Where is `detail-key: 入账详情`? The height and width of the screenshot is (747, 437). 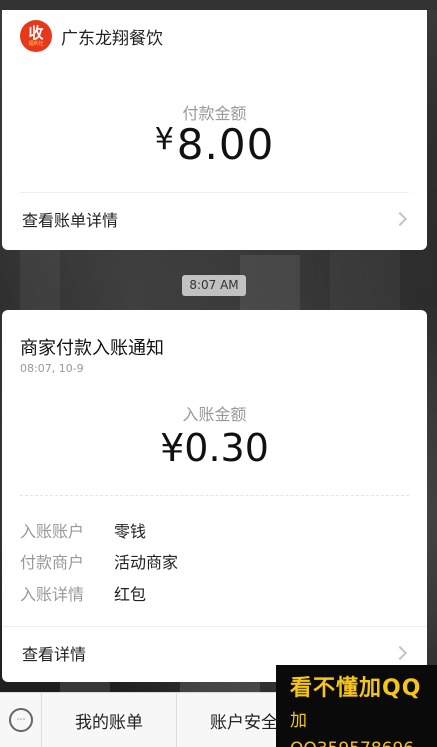
detail-key: 入账详情 is located at coordinates (52, 594).